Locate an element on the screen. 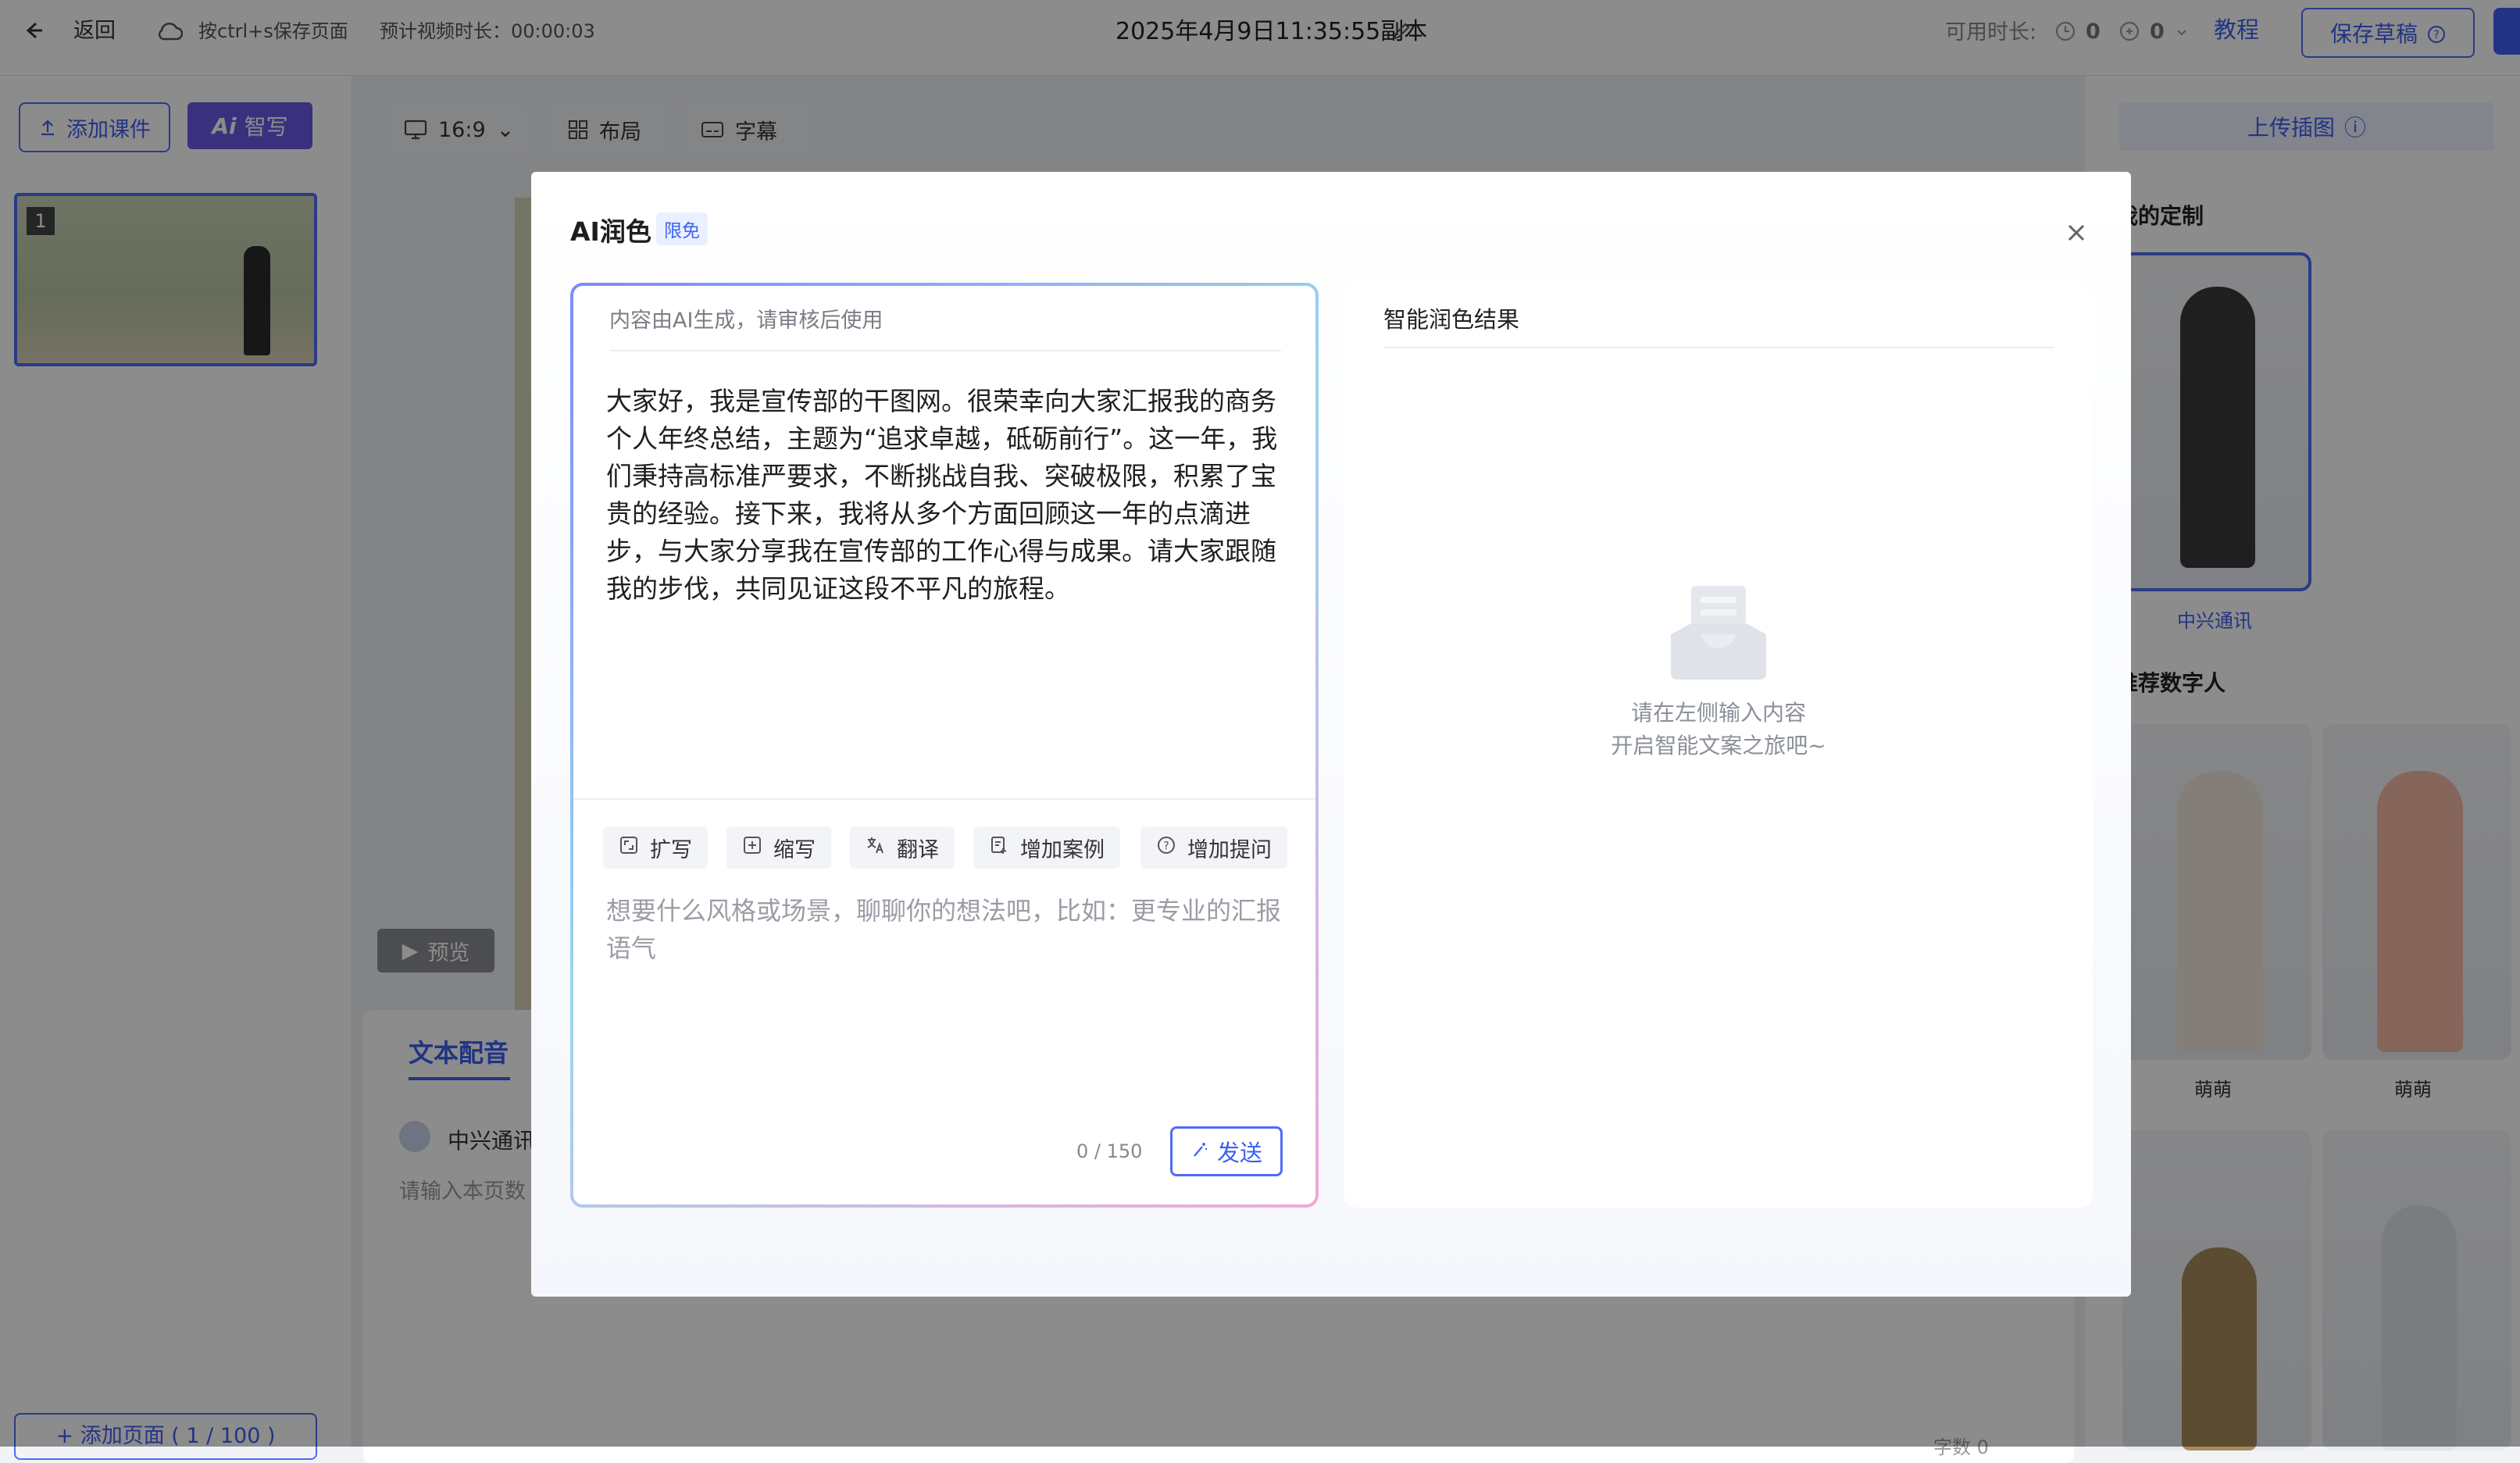 The image size is (2520, 1463). shrink-button: 缩写 is located at coordinates (778, 847).